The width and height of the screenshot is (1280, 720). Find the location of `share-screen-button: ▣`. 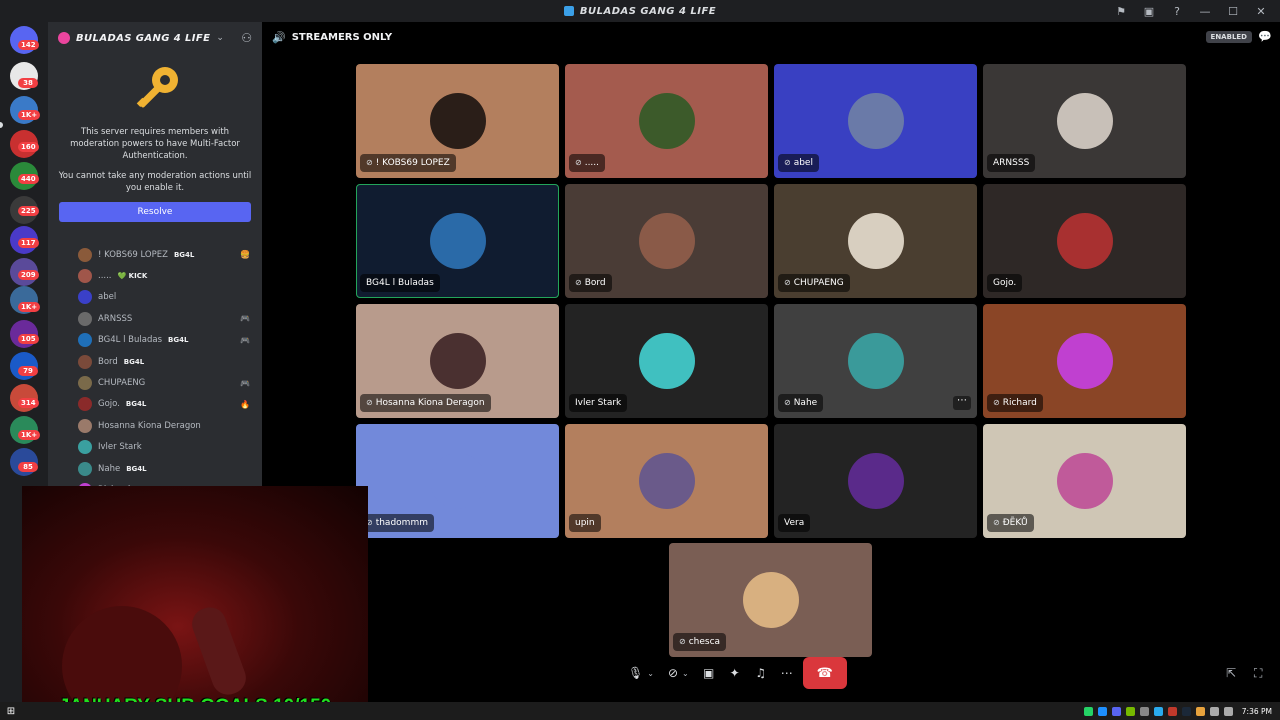

share-screen-button: ▣ is located at coordinates (709, 673).